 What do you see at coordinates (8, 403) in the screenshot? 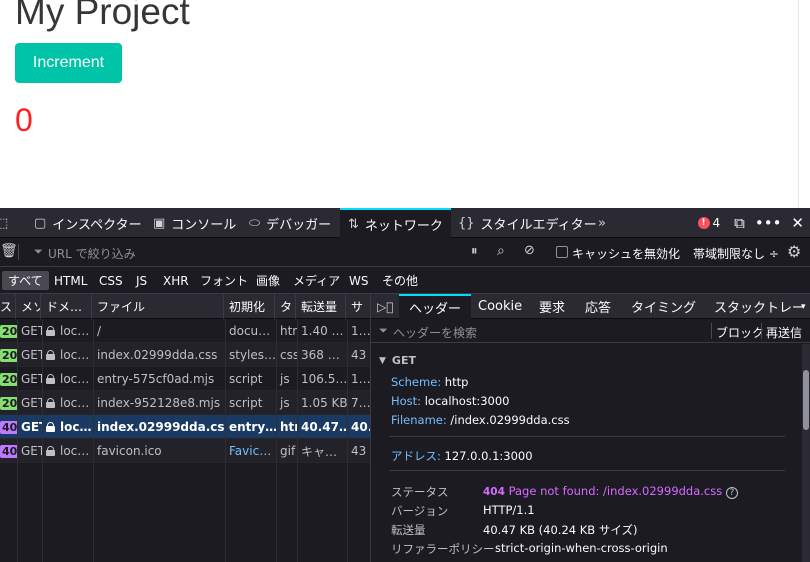
I see `status-code-badge: 200` at bounding box center [8, 403].